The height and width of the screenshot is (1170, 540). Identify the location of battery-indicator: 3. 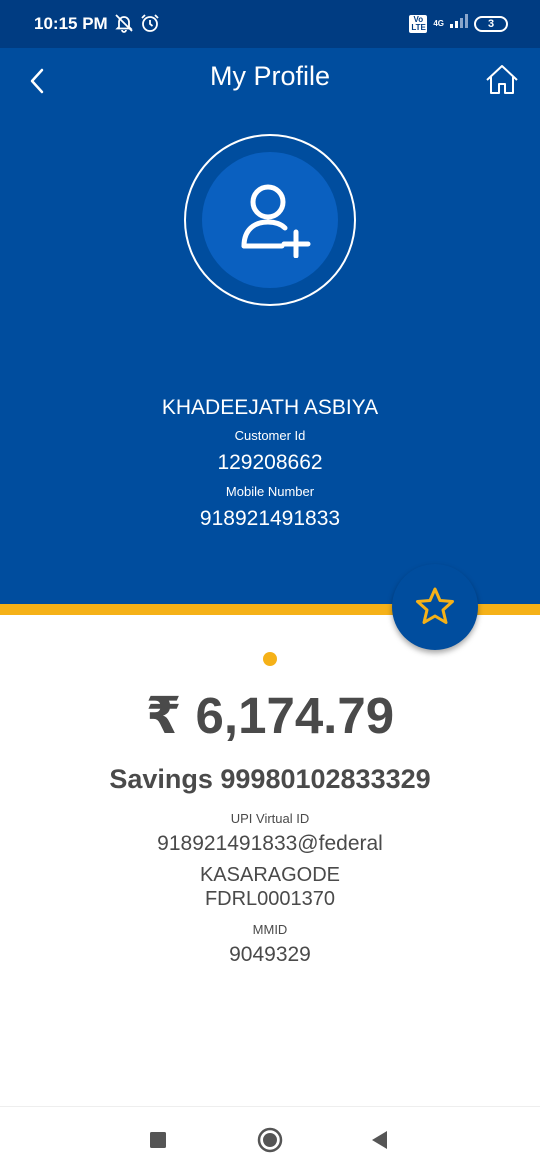
(491, 23).